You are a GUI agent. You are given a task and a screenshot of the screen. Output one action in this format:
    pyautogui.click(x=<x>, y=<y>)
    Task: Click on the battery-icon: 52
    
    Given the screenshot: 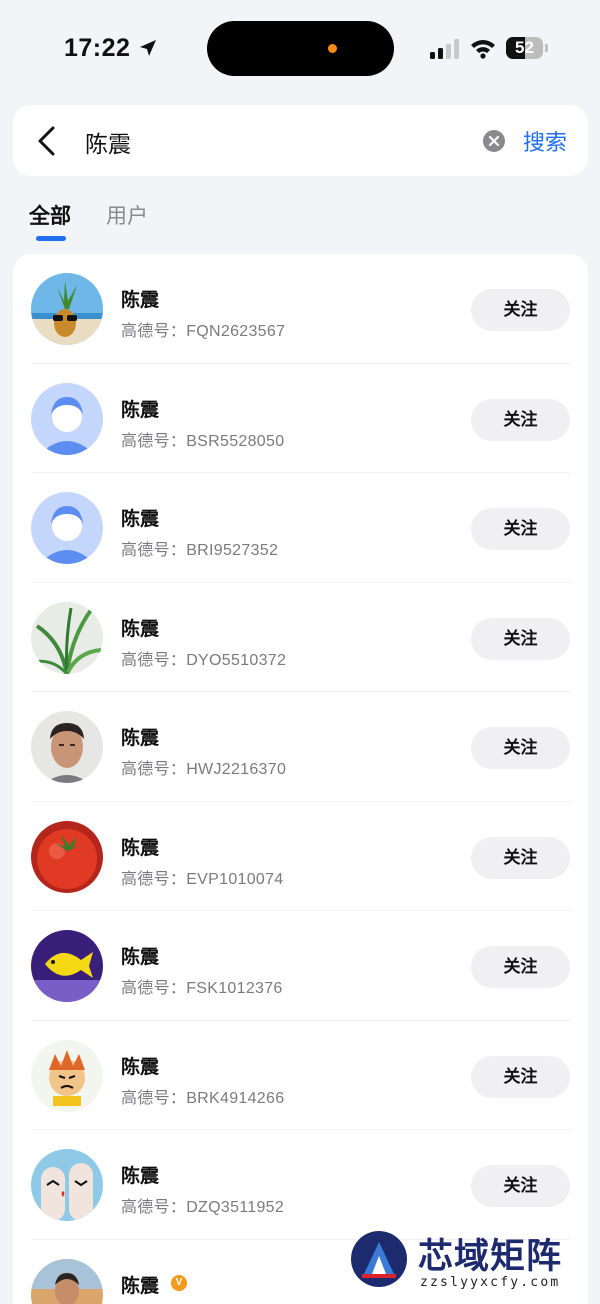 What is the action you would take?
    pyautogui.click(x=527, y=48)
    